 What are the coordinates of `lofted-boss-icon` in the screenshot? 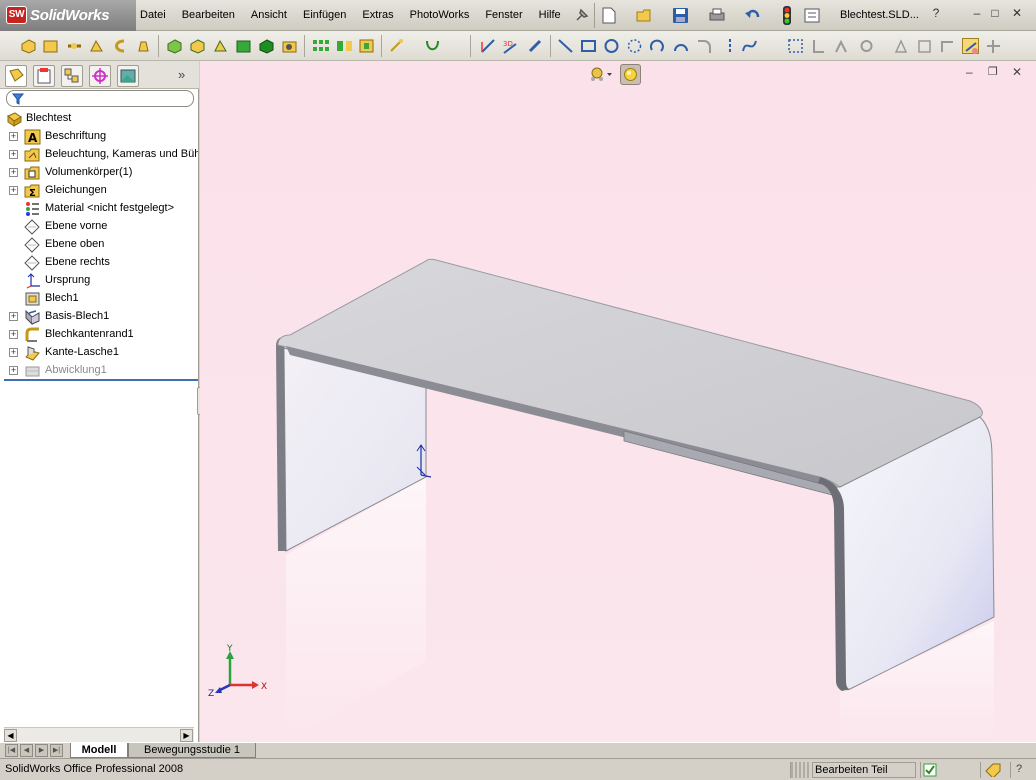 It's located at (96, 46).